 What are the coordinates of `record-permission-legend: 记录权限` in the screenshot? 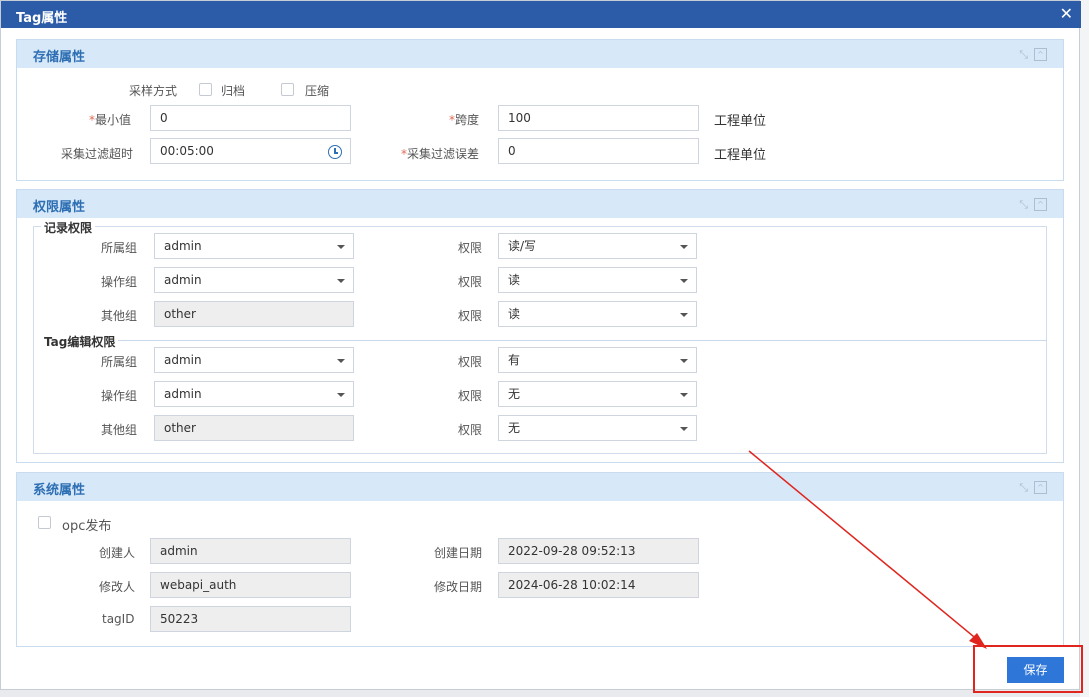 It's located at (68, 227).